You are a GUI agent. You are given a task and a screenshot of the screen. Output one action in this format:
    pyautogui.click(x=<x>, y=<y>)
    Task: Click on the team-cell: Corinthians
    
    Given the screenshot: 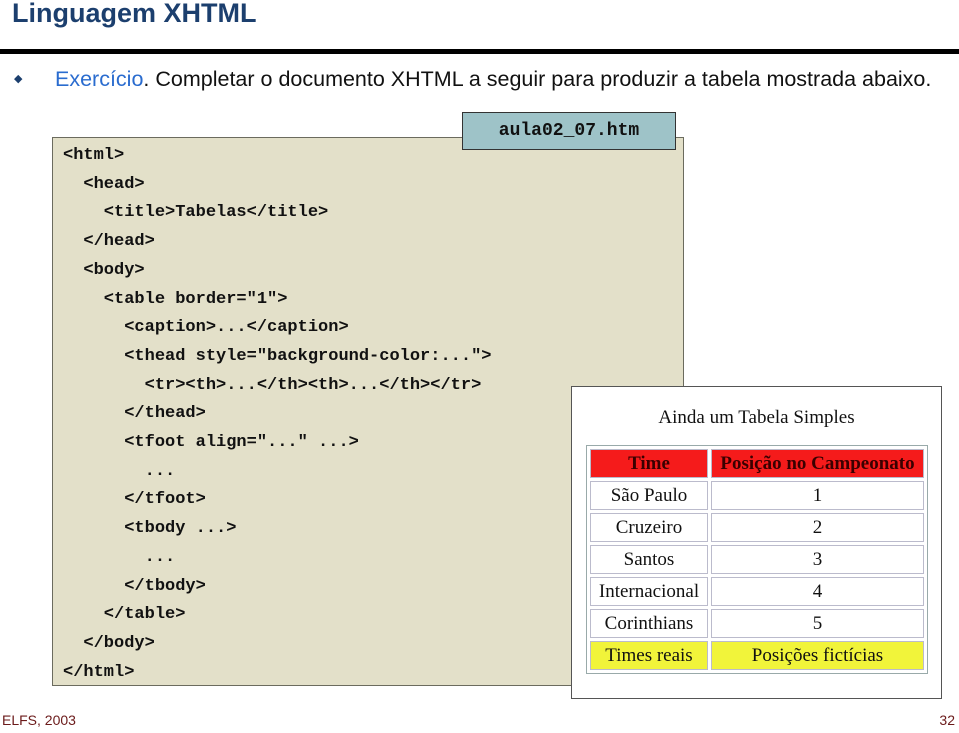 What is the action you would take?
    pyautogui.click(x=649, y=623)
    